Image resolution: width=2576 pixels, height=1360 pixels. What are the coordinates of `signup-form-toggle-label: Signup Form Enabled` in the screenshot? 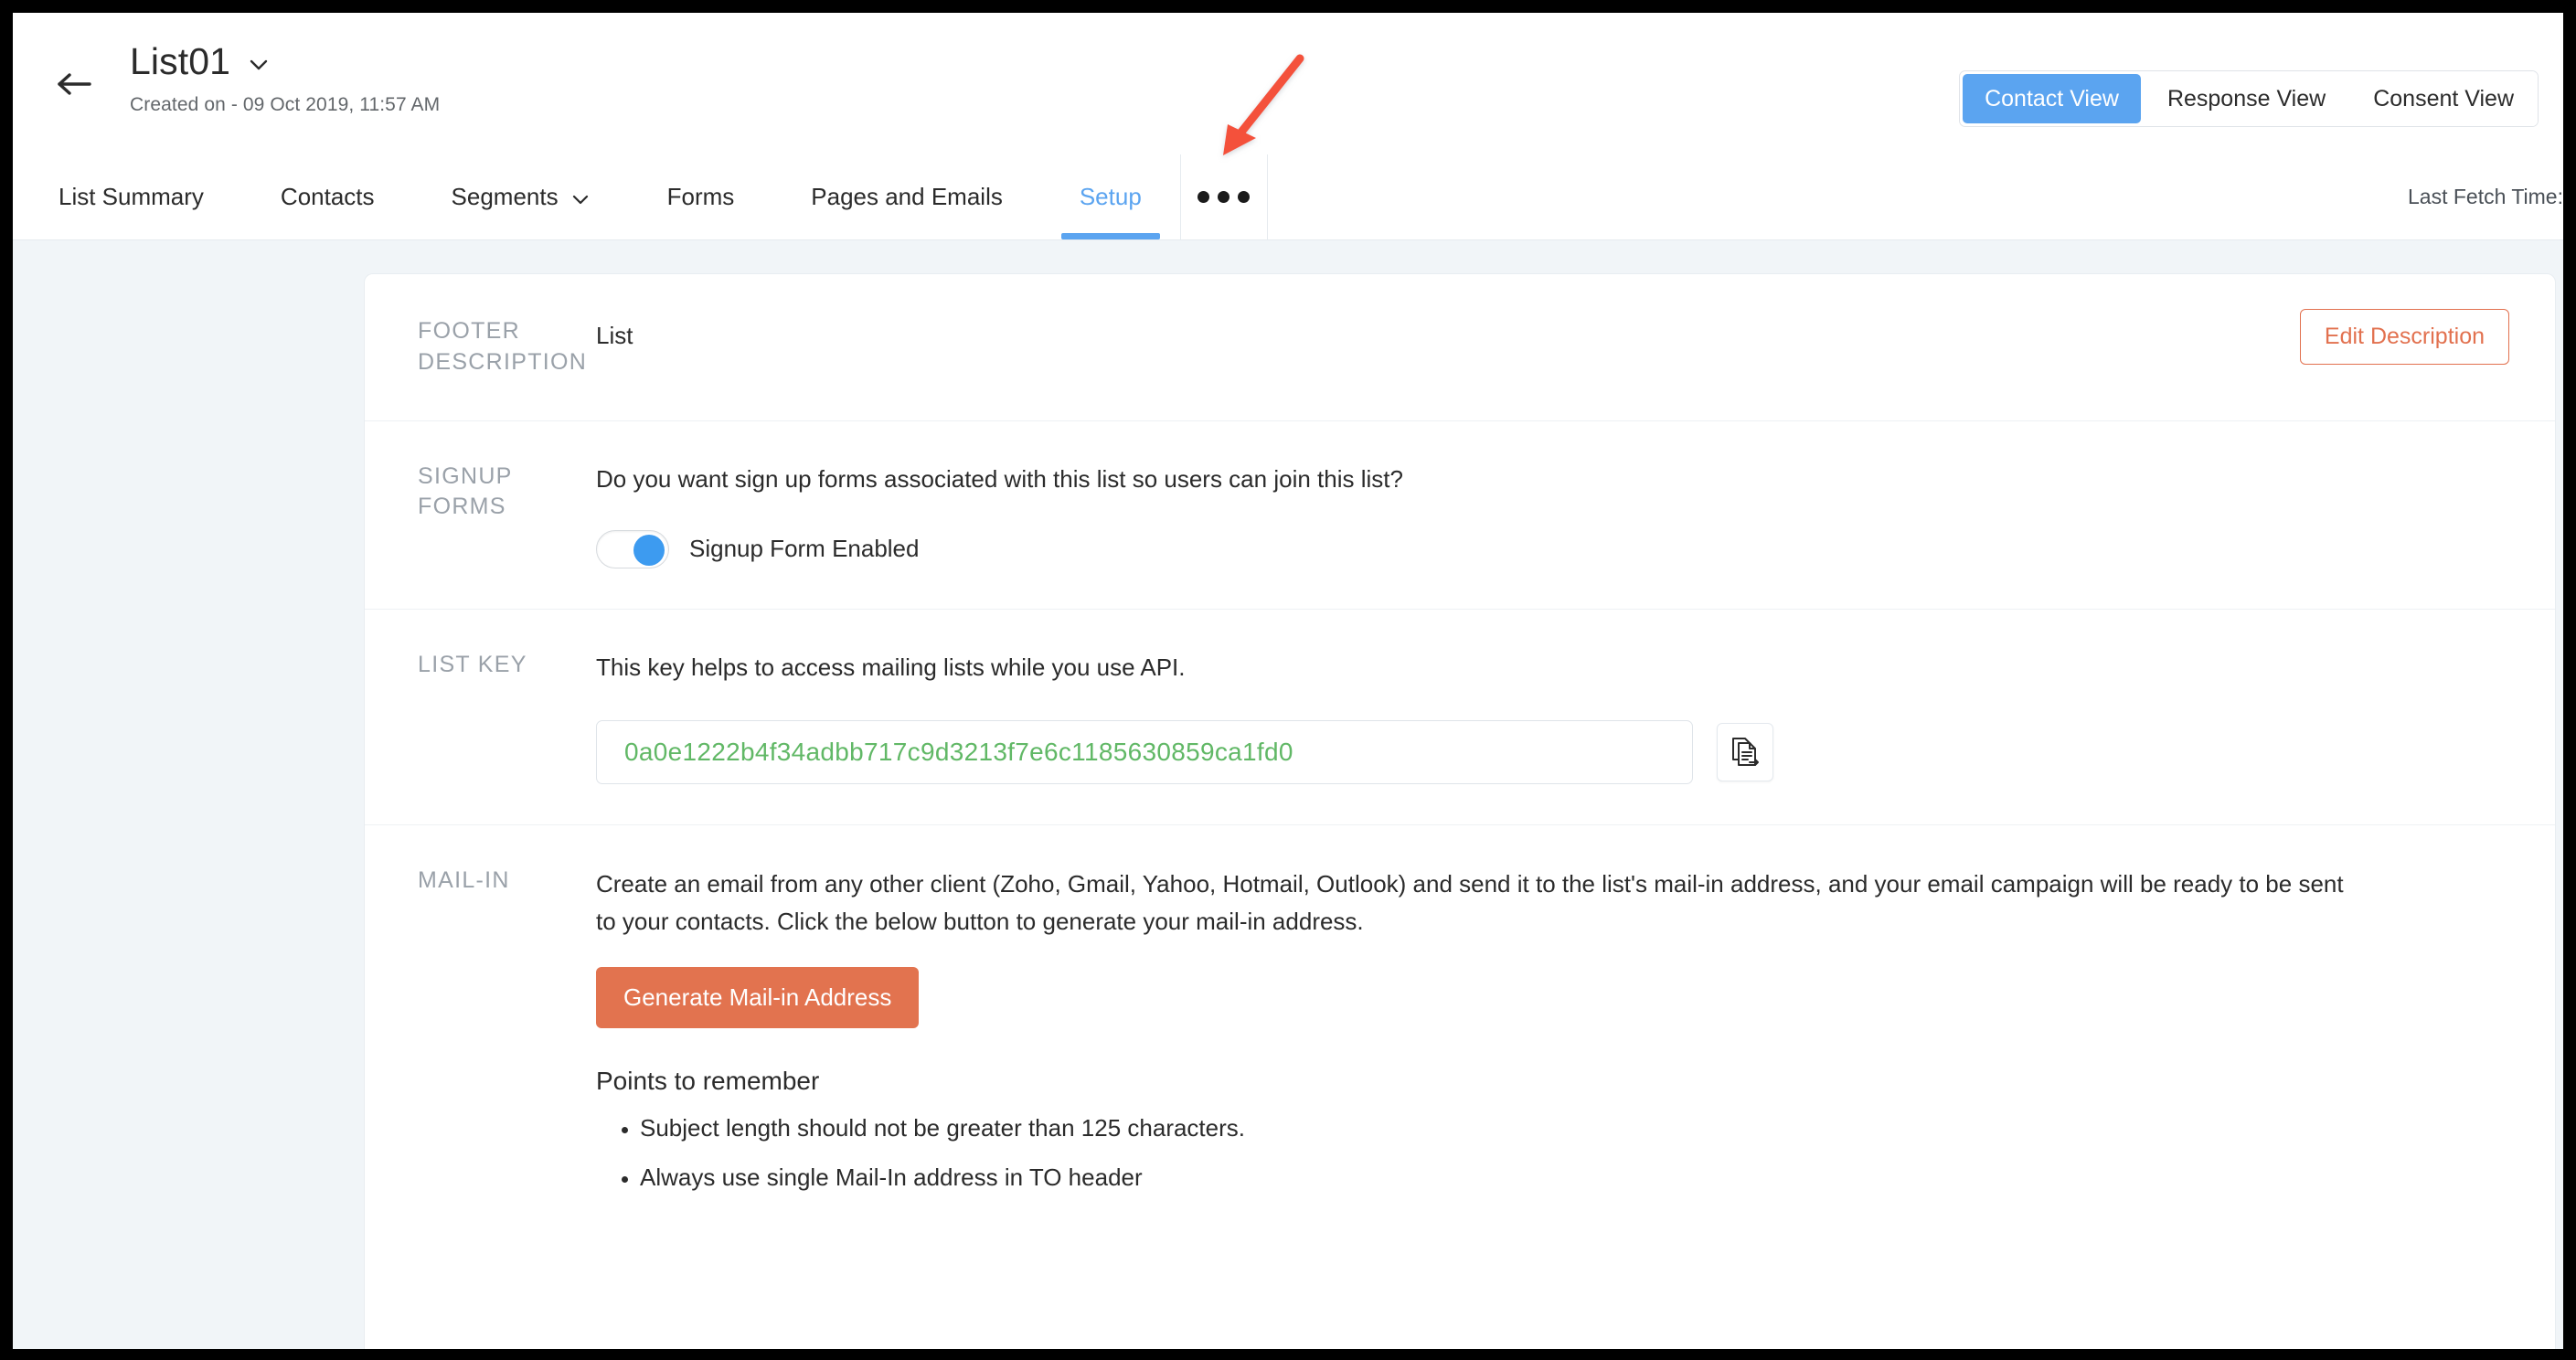 It's located at (804, 549).